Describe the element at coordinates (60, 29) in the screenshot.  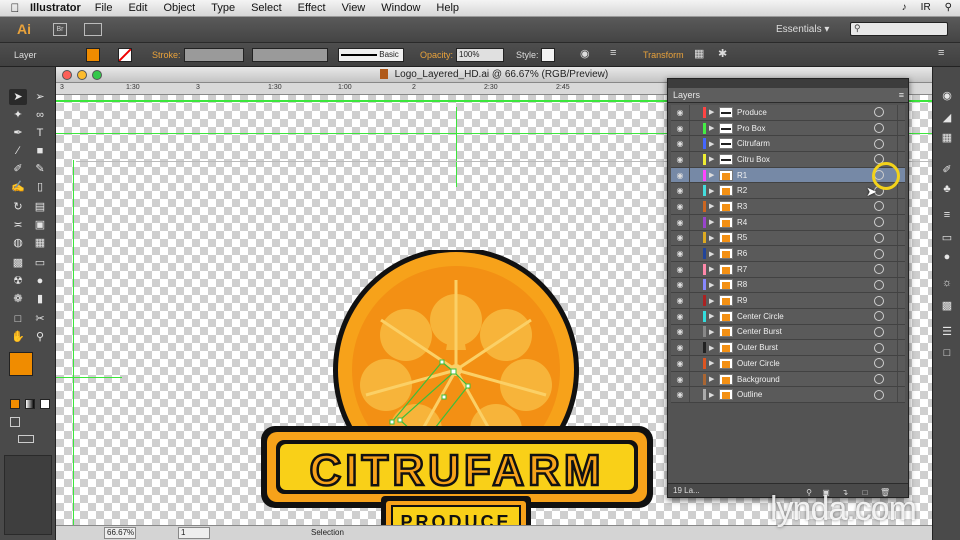
I see `bridge-button: Br` at that location.